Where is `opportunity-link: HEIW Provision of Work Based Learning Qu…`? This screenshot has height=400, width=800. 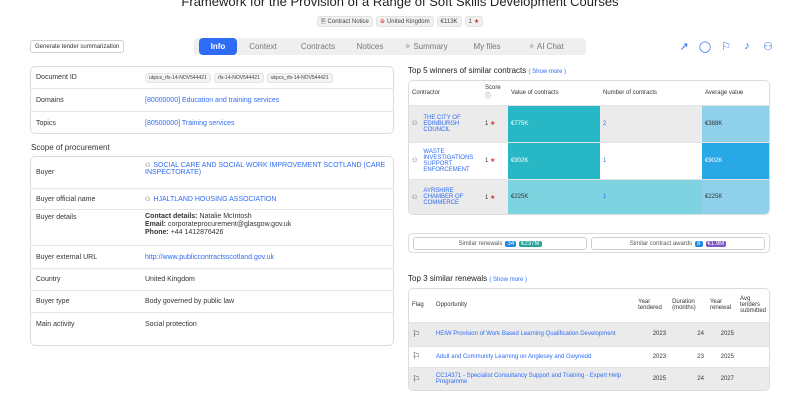
opportunity-link: HEIW Provision of Work Based Learning Qu… is located at coordinates (534, 334).